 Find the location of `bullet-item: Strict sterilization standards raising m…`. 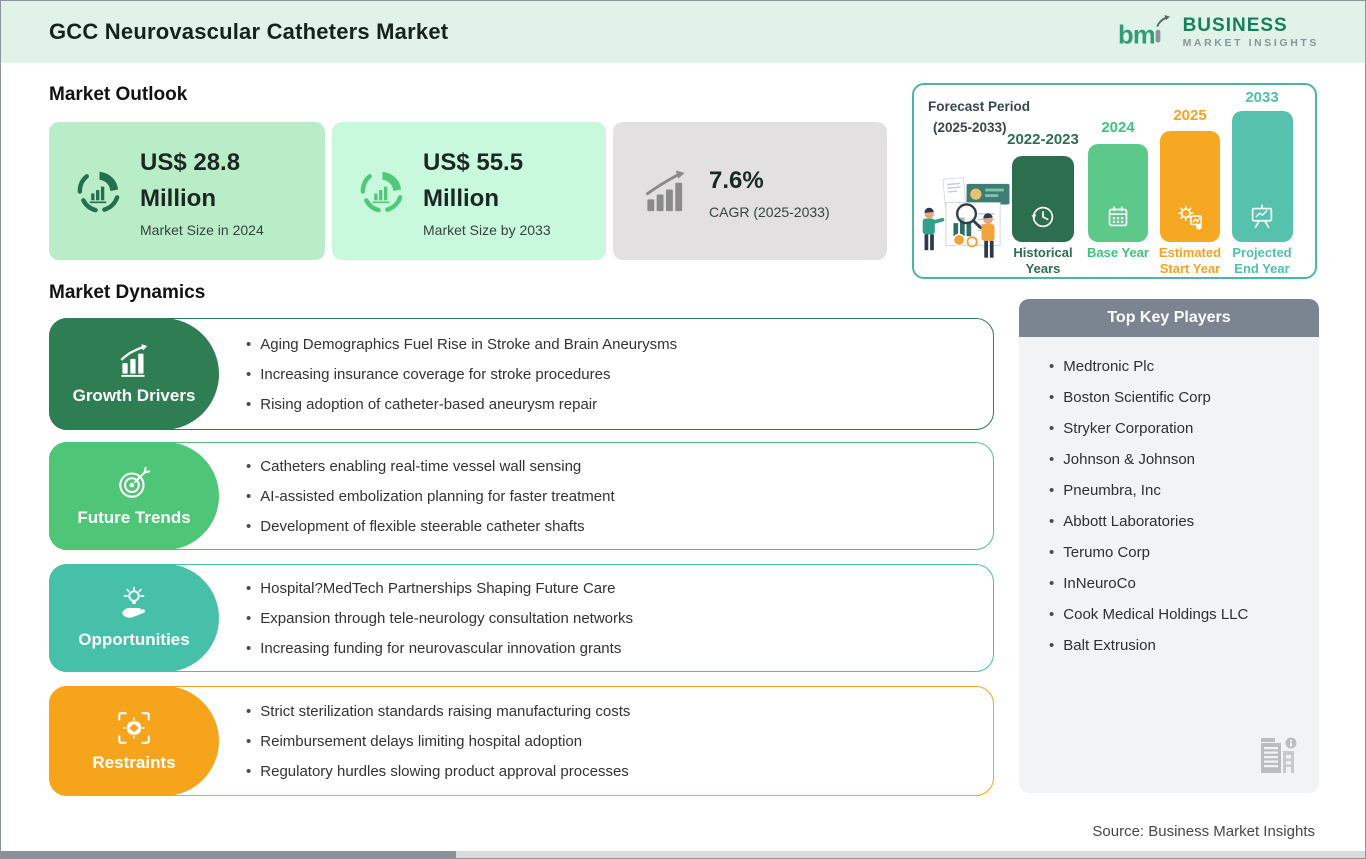

bullet-item: Strict sterilization standards raising m… is located at coordinates (612, 711).